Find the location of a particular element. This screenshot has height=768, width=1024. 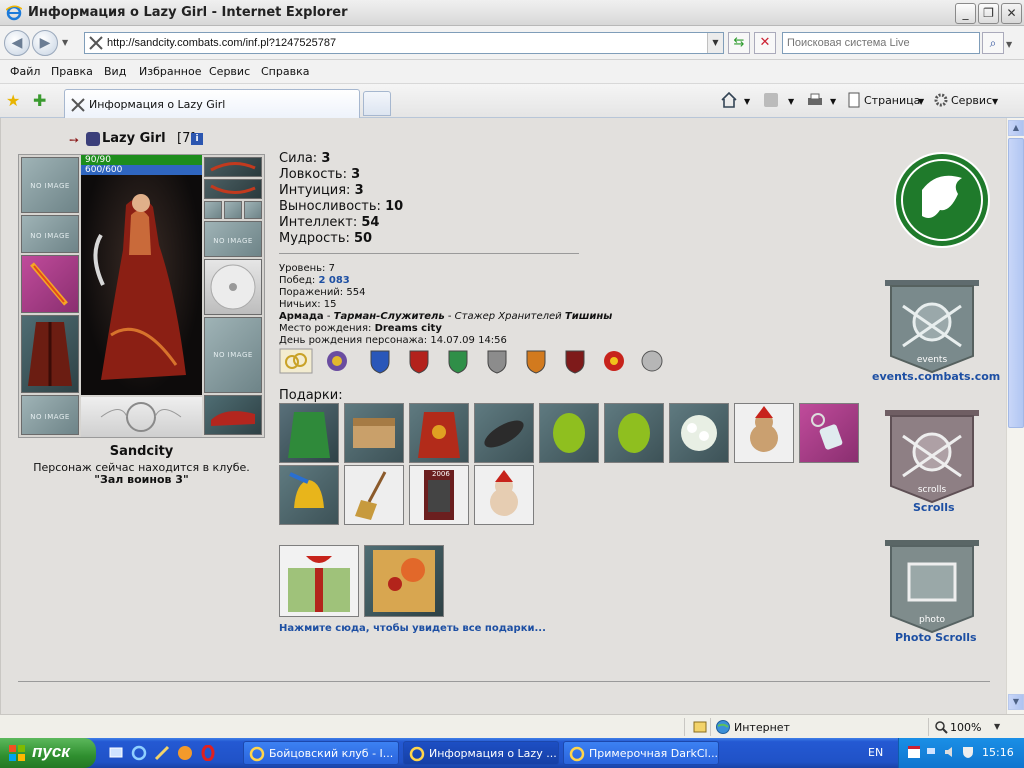

gift-teddy-santa is located at coordinates (764, 433).